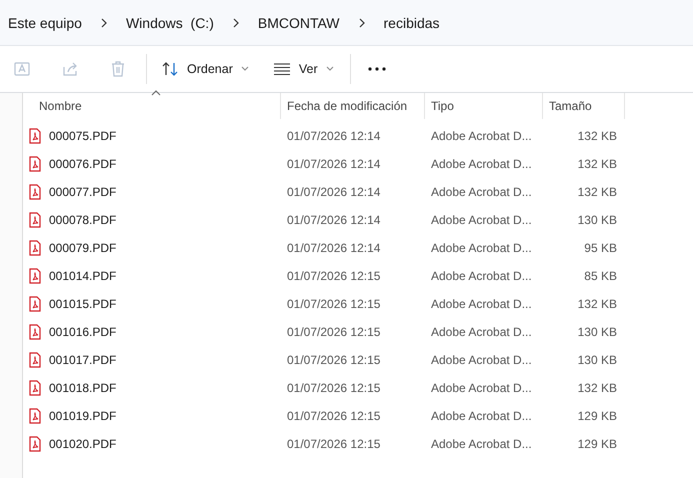  Describe the element at coordinates (48, 22) in the screenshot. I see `breadcrumb-item: Este equipo` at that location.